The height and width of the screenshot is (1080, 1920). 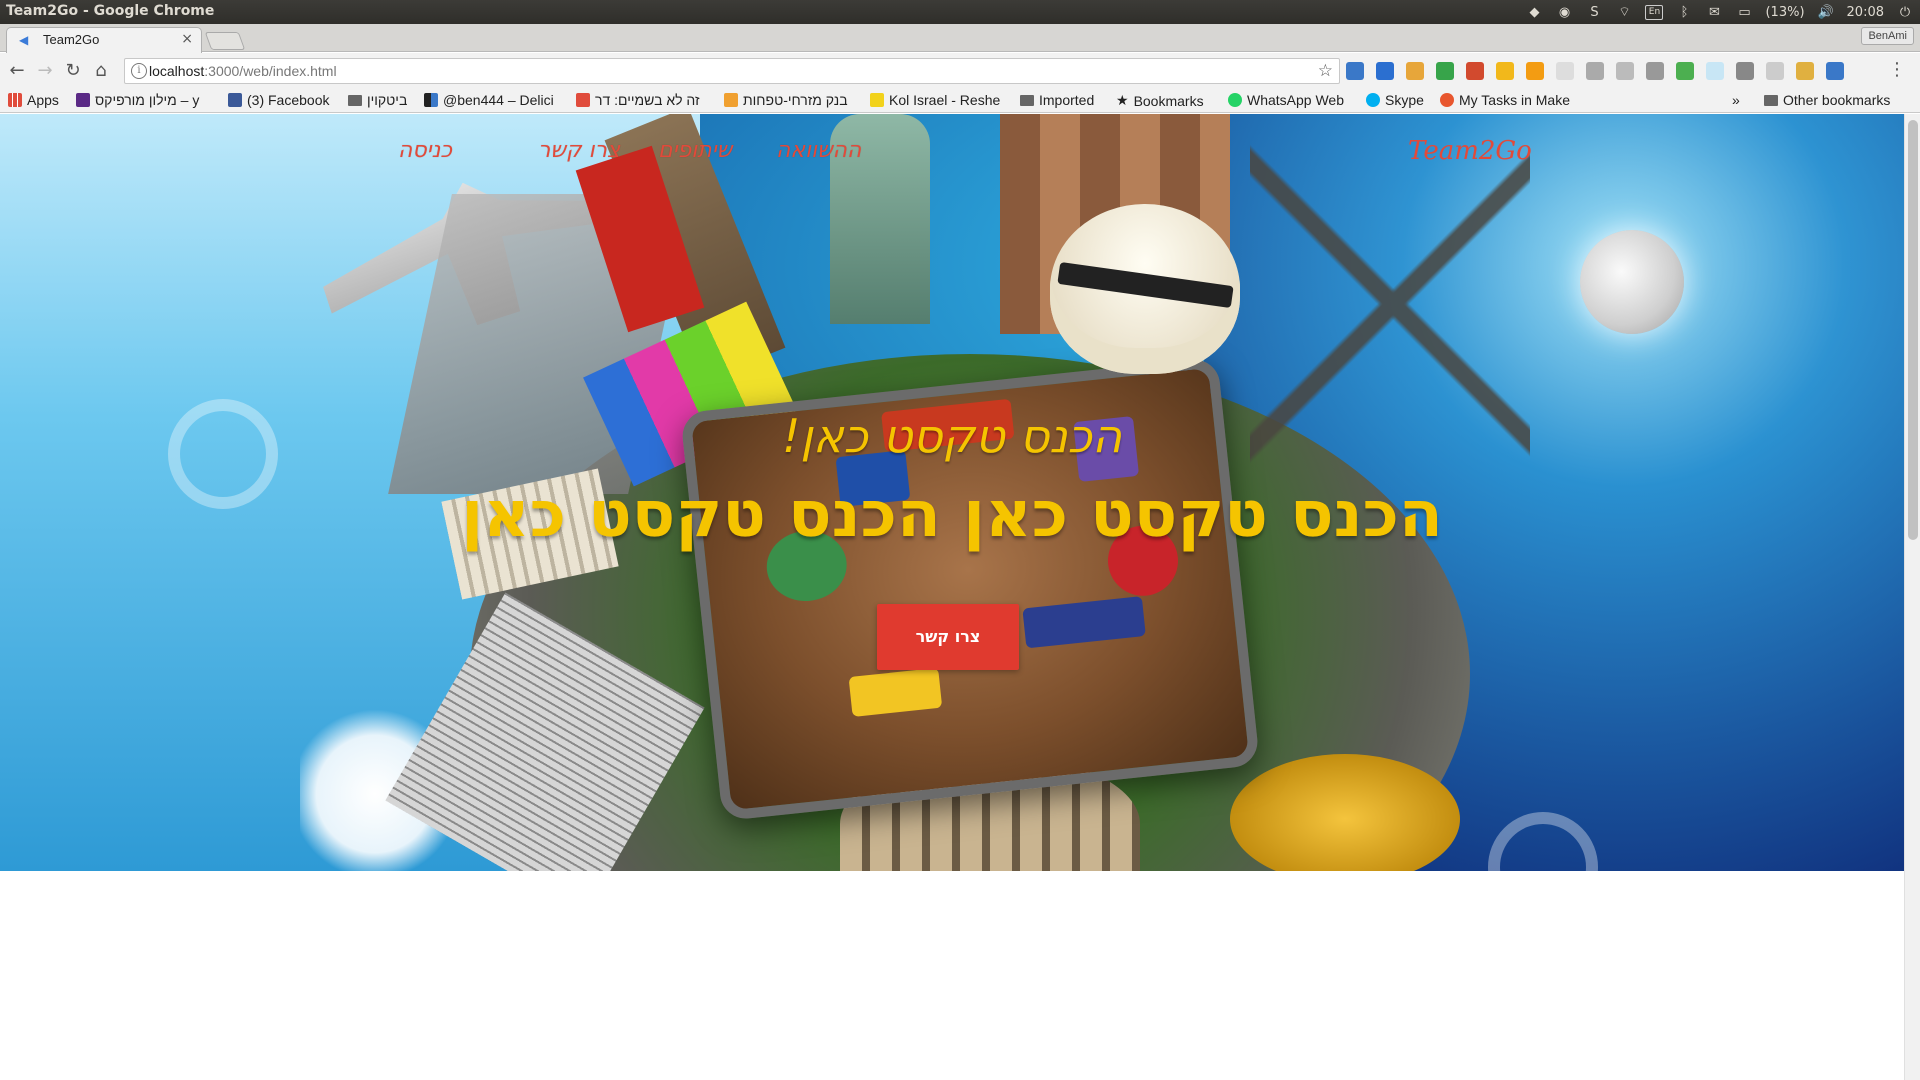 I want to click on nav-contact: צרו קשר, so click(x=579, y=150).